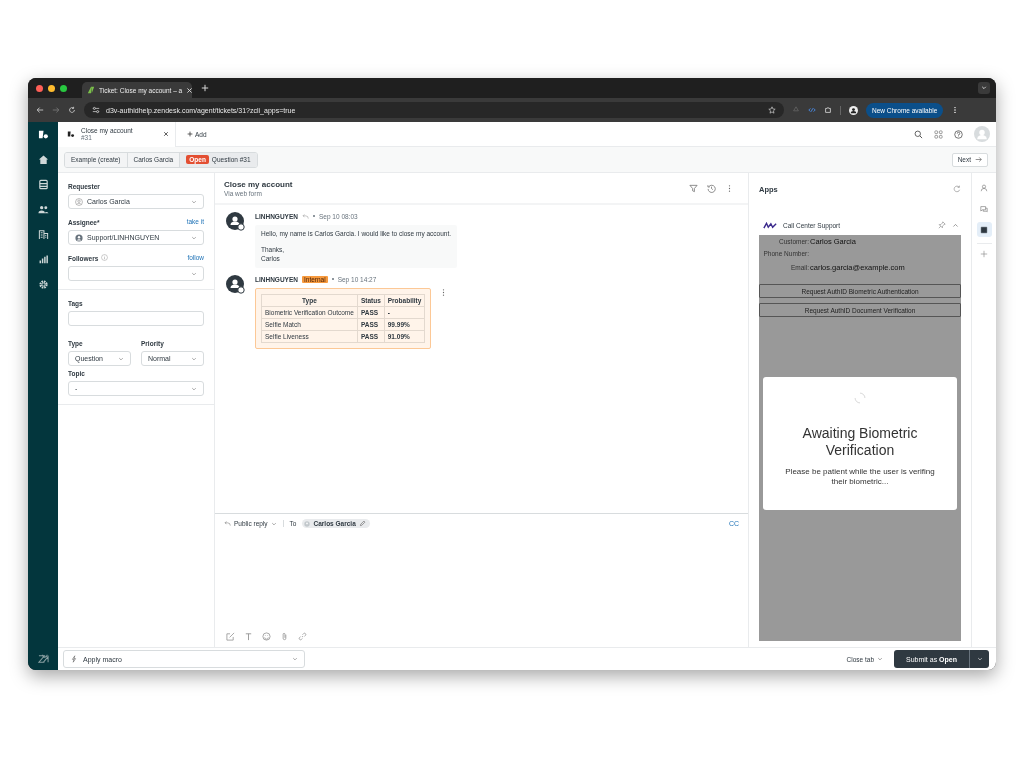  What do you see at coordinates (362, 523) in the screenshot?
I see `pencil-icon` at bounding box center [362, 523].